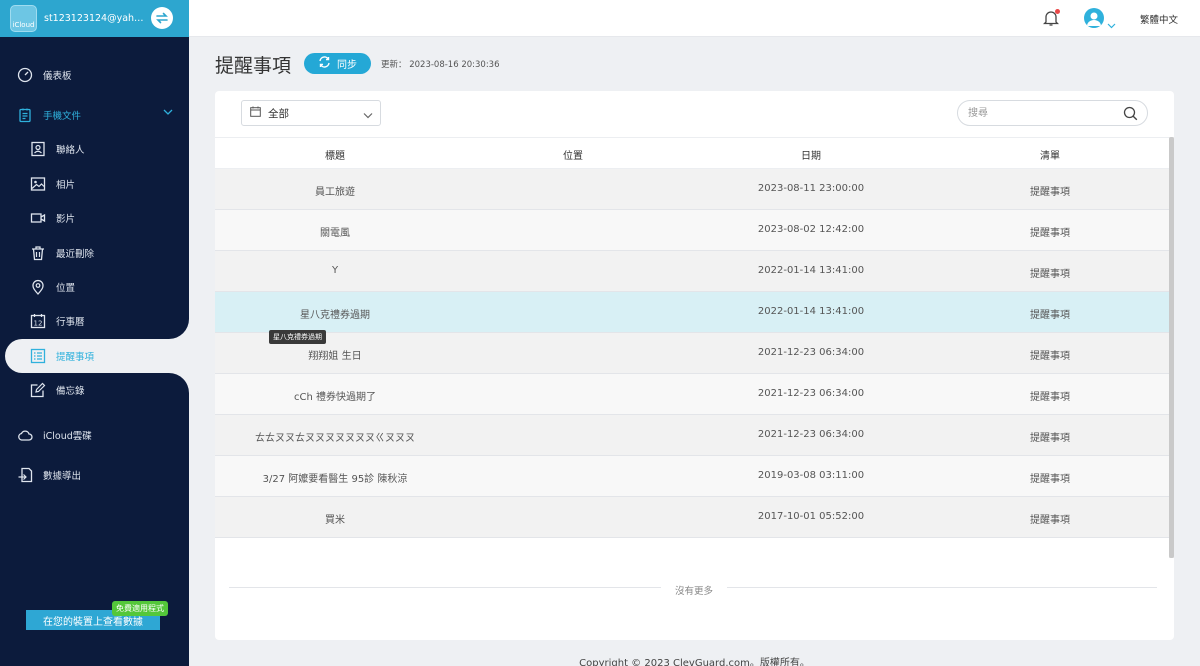 This screenshot has height=666, width=1200. I want to click on page-title: 提醒事項, so click(253, 66).